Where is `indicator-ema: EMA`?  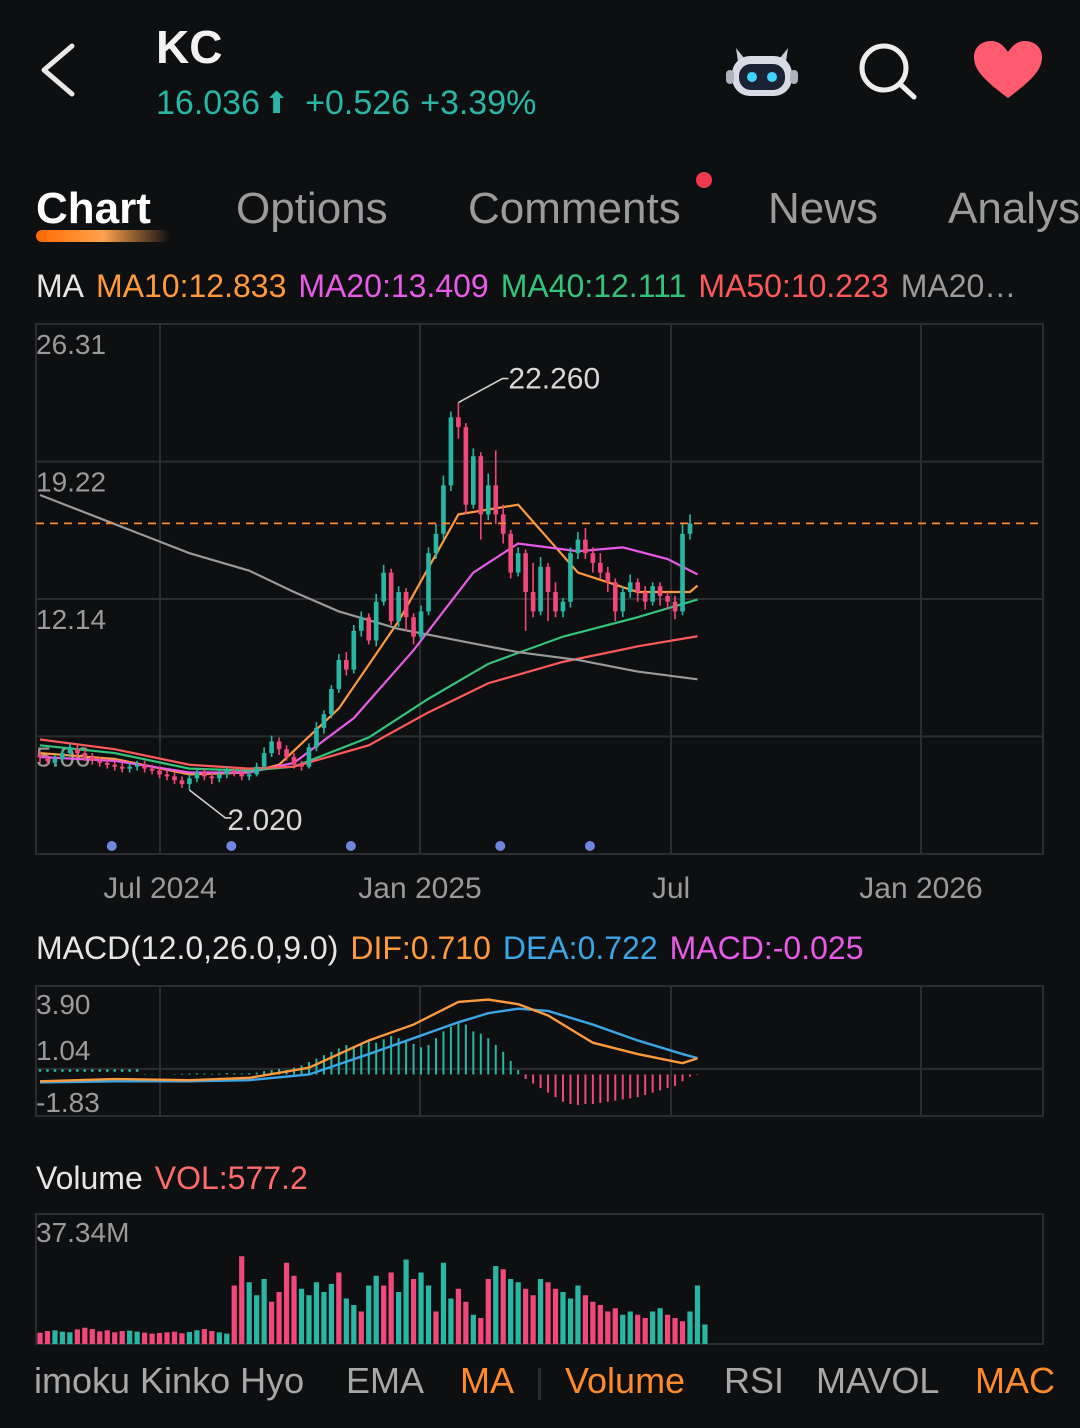 indicator-ema: EMA is located at coordinates (385, 1381).